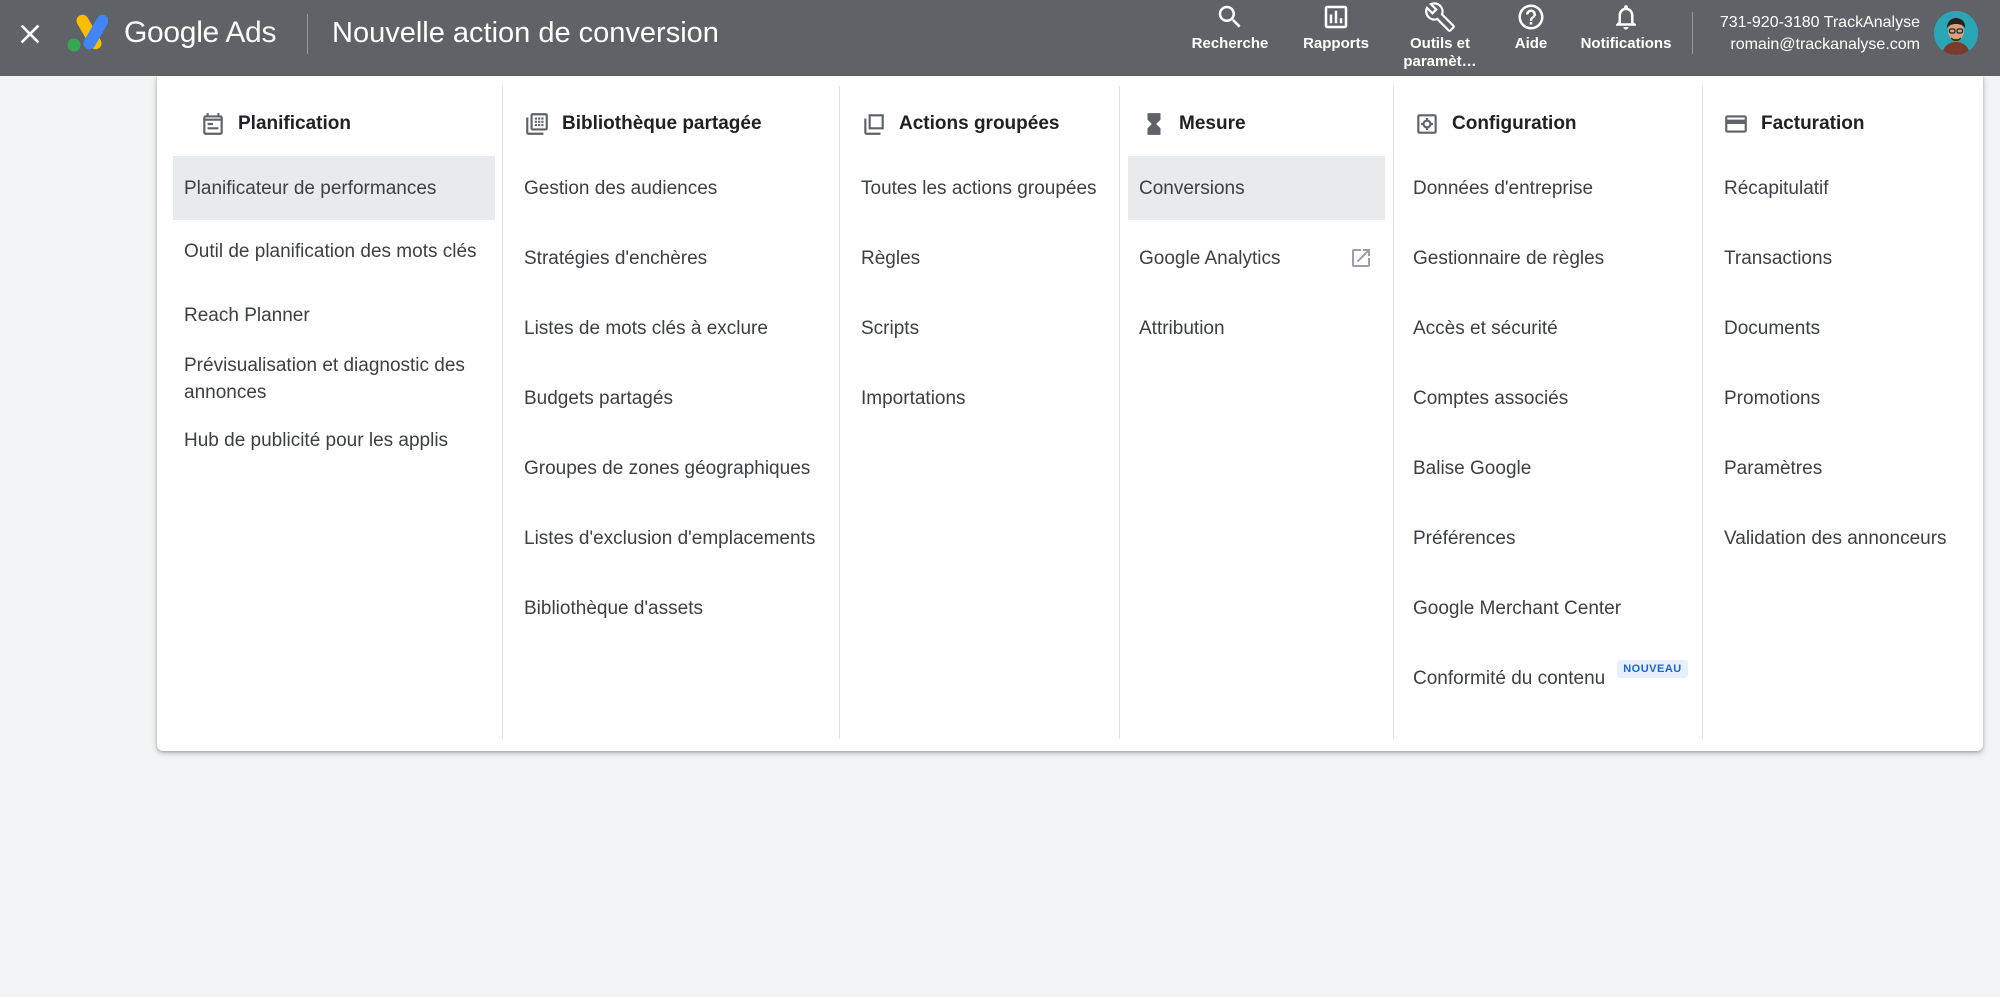  Describe the element at coordinates (1692, 33) in the screenshot. I see `account-divider` at that location.